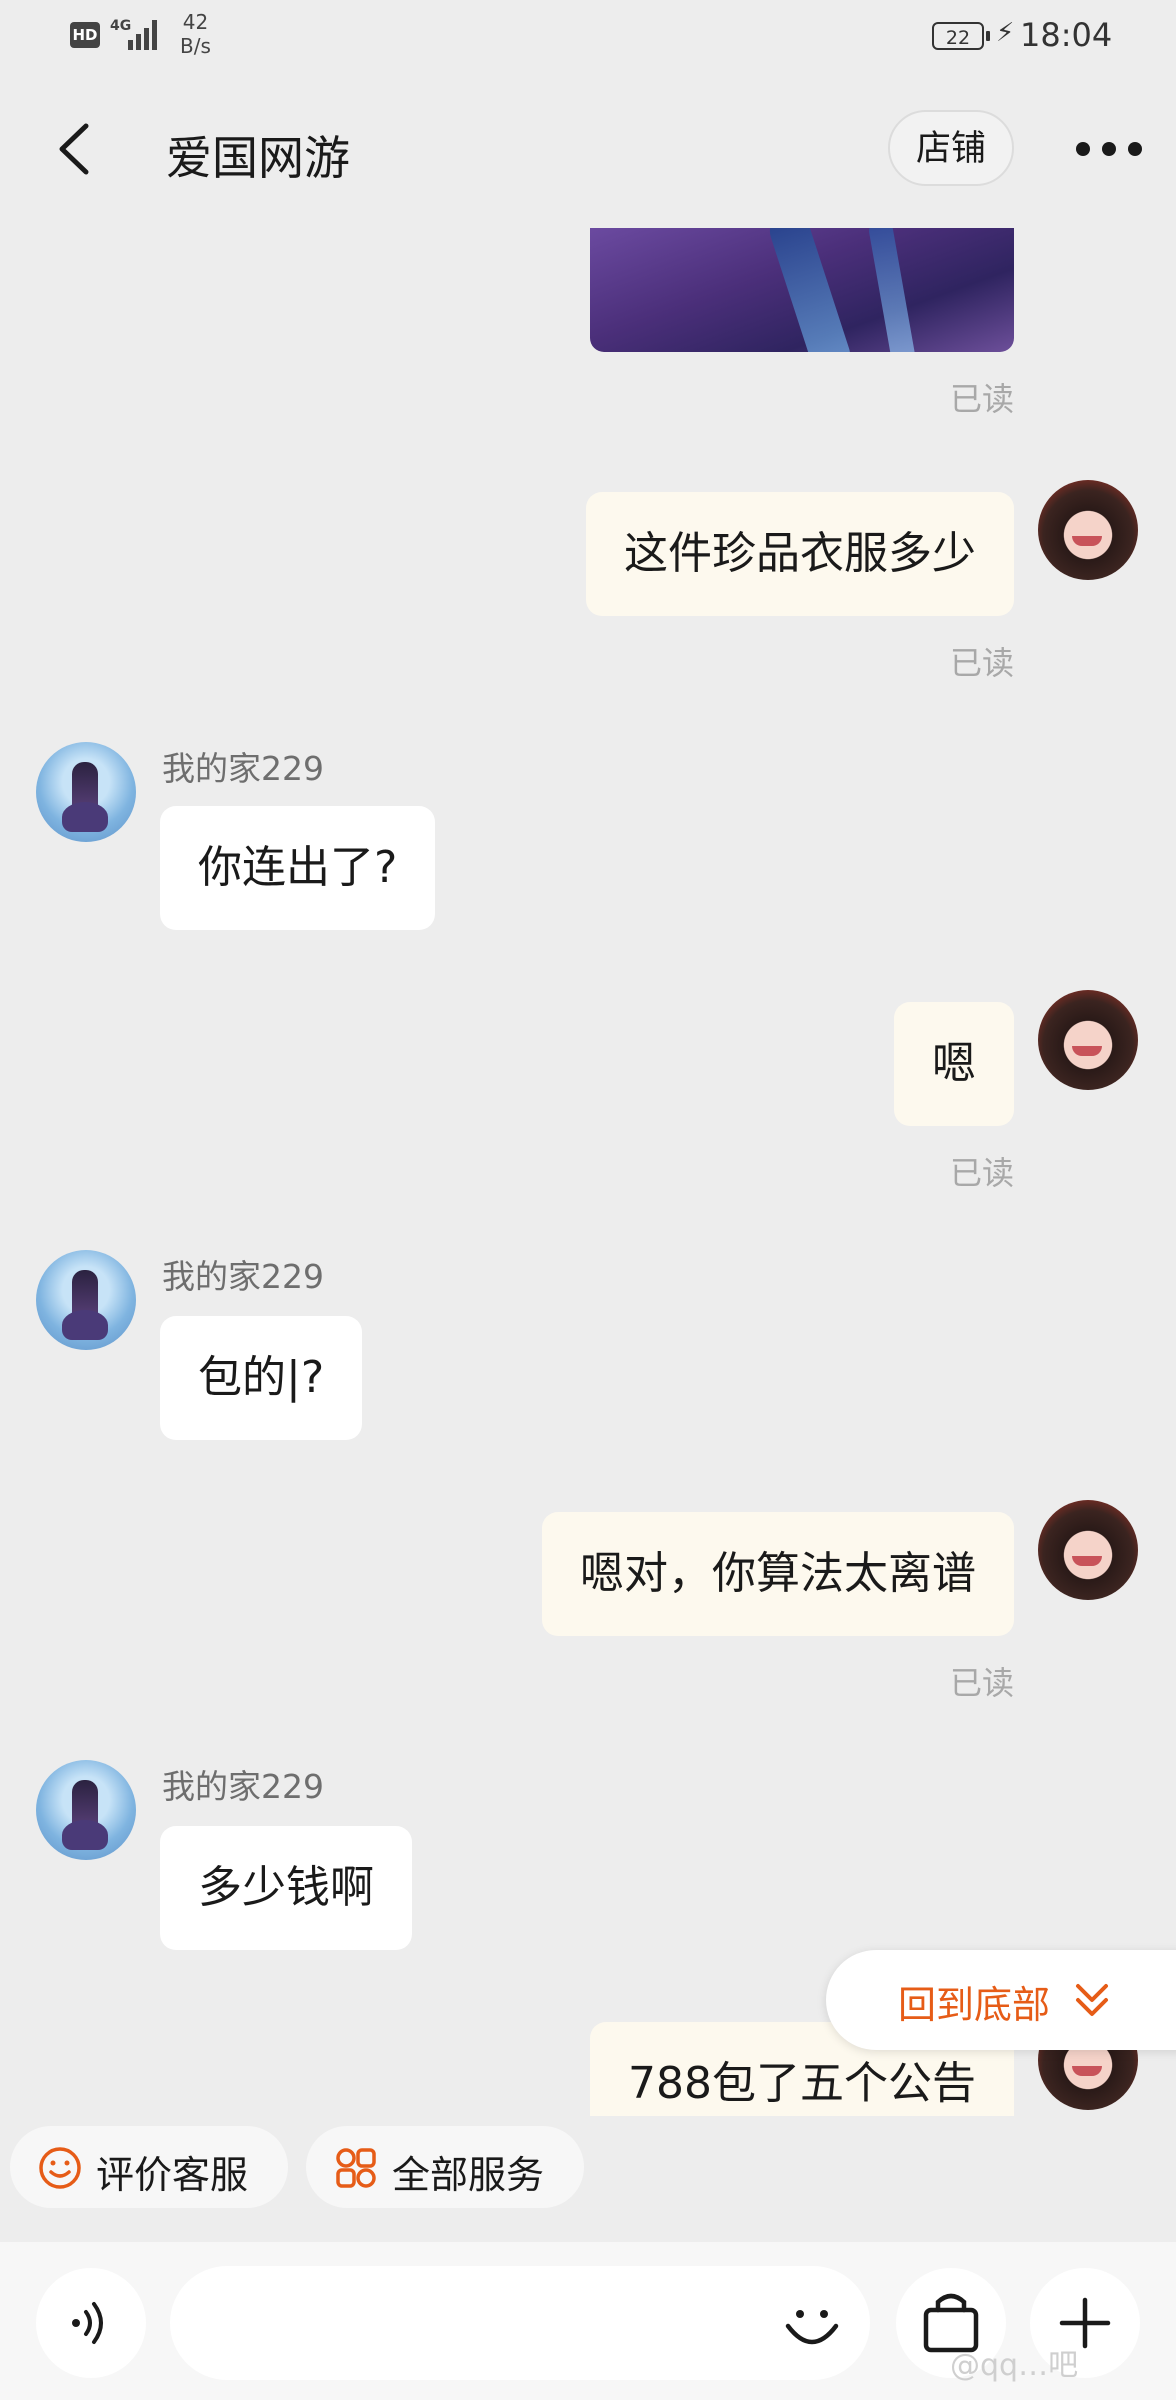 The width and height of the screenshot is (1176, 2400). Describe the element at coordinates (145, 35) in the screenshot. I see `signal-icon` at that location.